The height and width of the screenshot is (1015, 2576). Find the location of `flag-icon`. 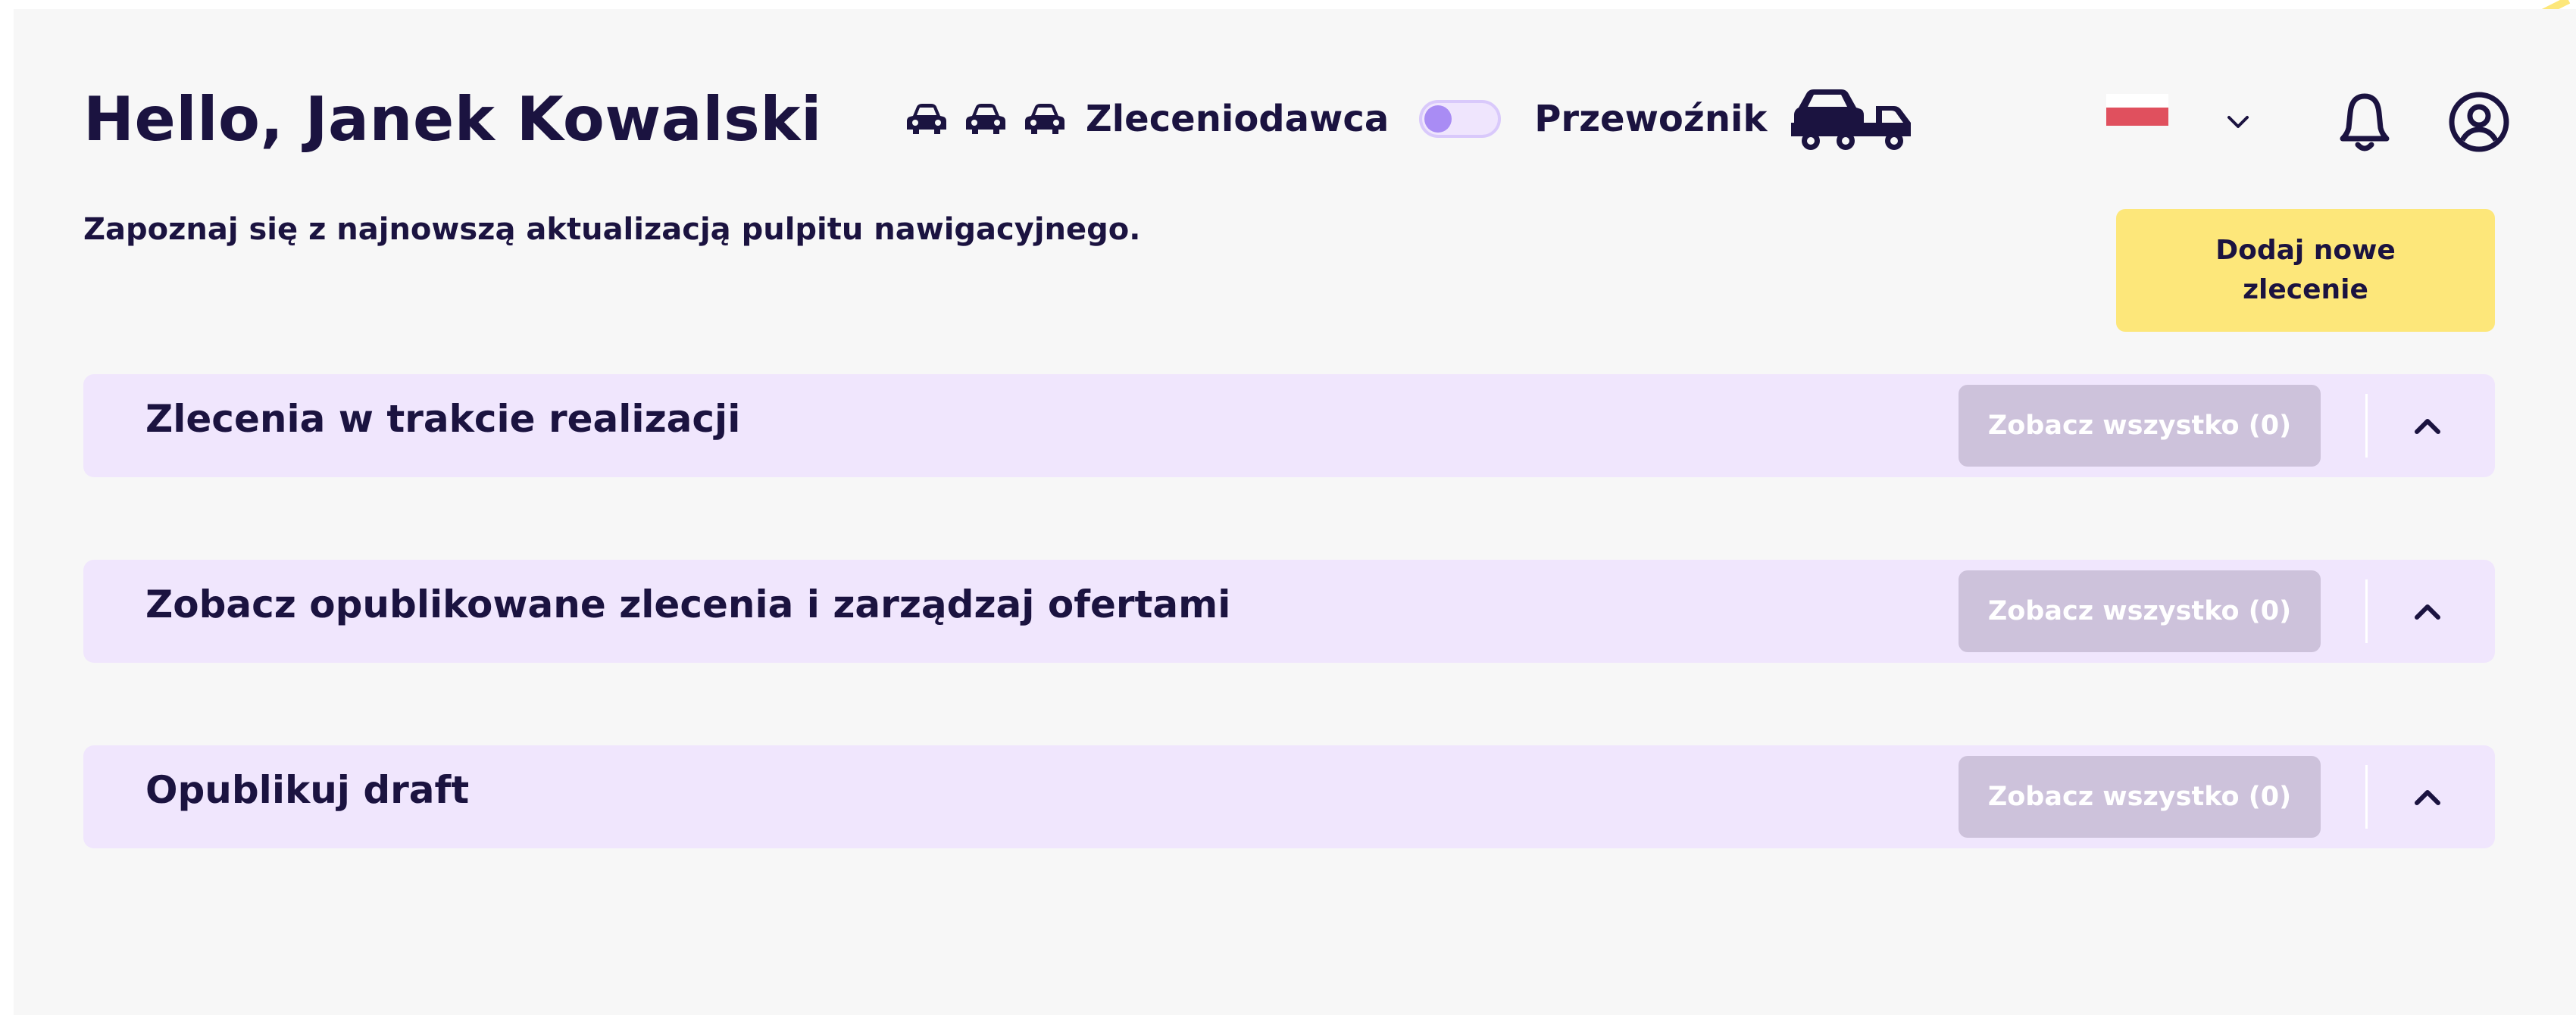

flag-icon is located at coordinates (2137, 115).